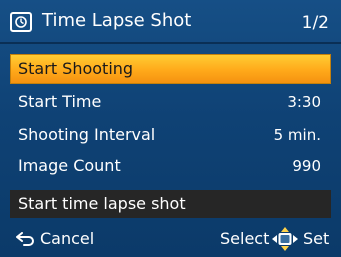 Image resolution: width=341 pixels, height=257 pixels. Describe the element at coordinates (67, 238) in the screenshot. I see `cancel-label: Cancel` at that location.